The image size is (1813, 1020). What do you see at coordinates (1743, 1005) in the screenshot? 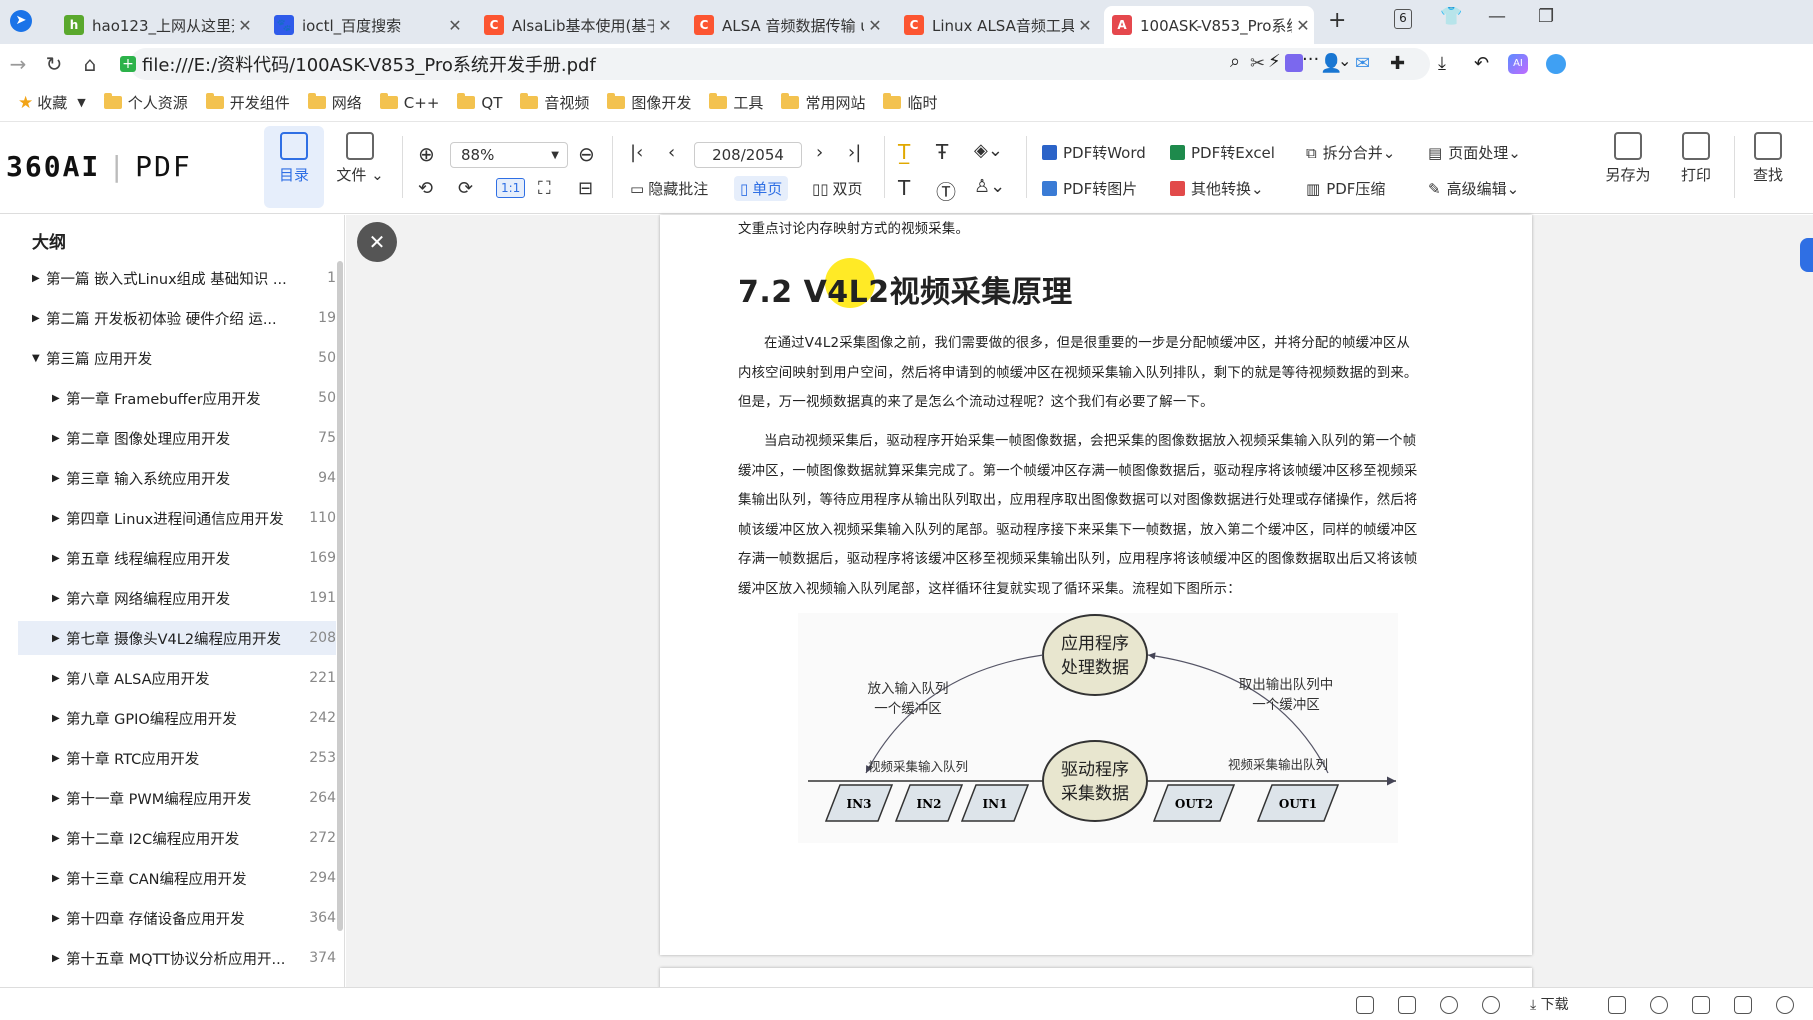
I see `speaker-icon` at bounding box center [1743, 1005].